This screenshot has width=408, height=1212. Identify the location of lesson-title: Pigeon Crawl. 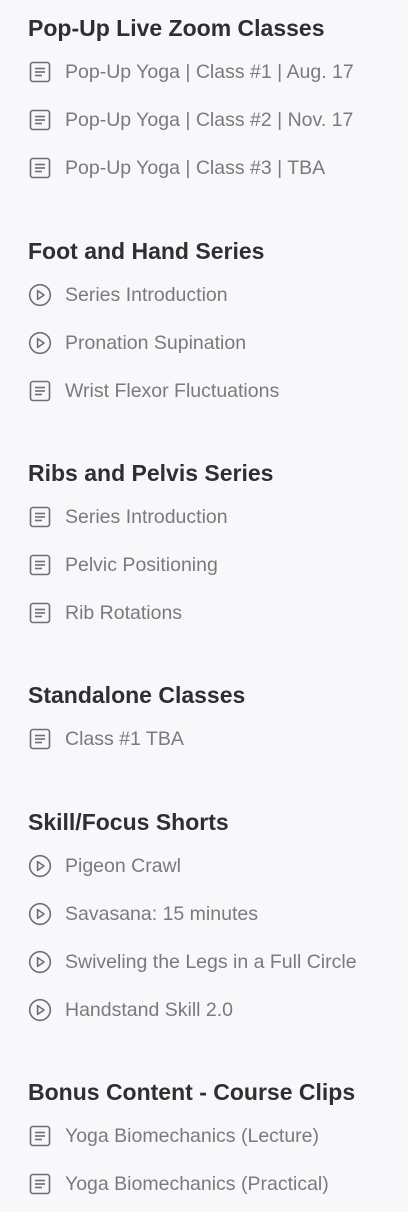
(123, 866).